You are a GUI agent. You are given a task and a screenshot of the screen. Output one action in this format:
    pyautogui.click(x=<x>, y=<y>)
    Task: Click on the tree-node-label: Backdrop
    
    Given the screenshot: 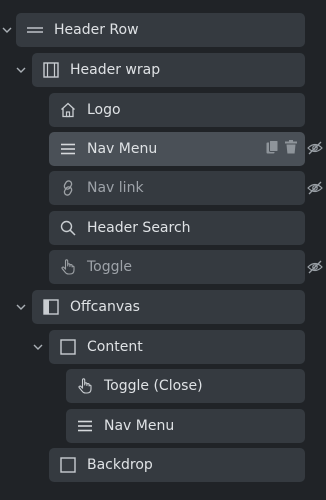 What is the action you would take?
    pyautogui.click(x=120, y=465)
    